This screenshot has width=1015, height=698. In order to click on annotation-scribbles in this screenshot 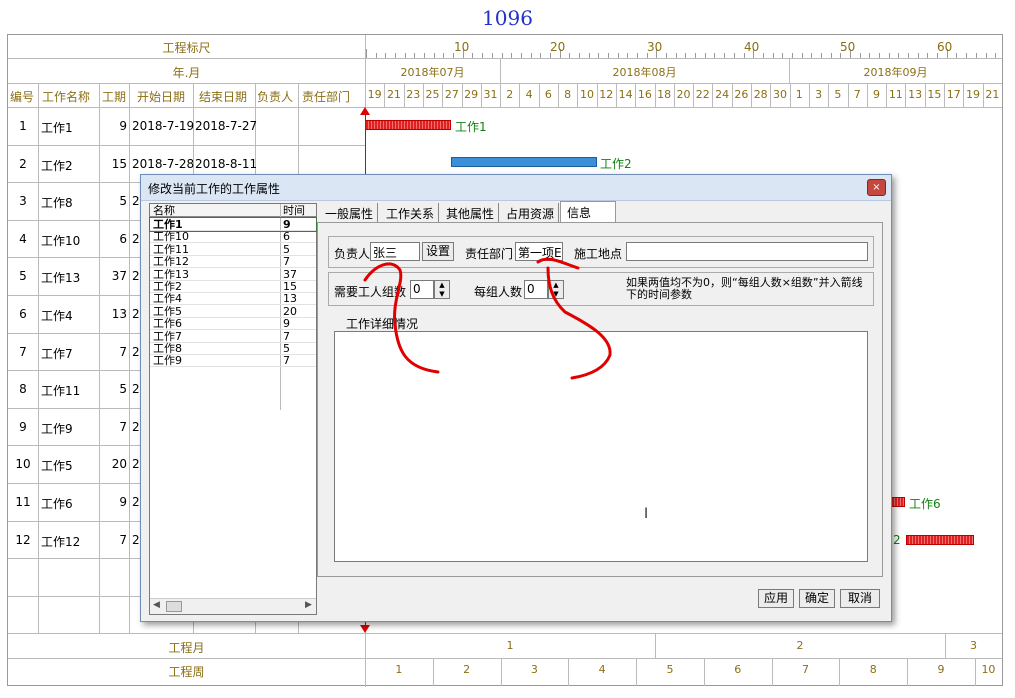, I will do `click(487, 318)`.